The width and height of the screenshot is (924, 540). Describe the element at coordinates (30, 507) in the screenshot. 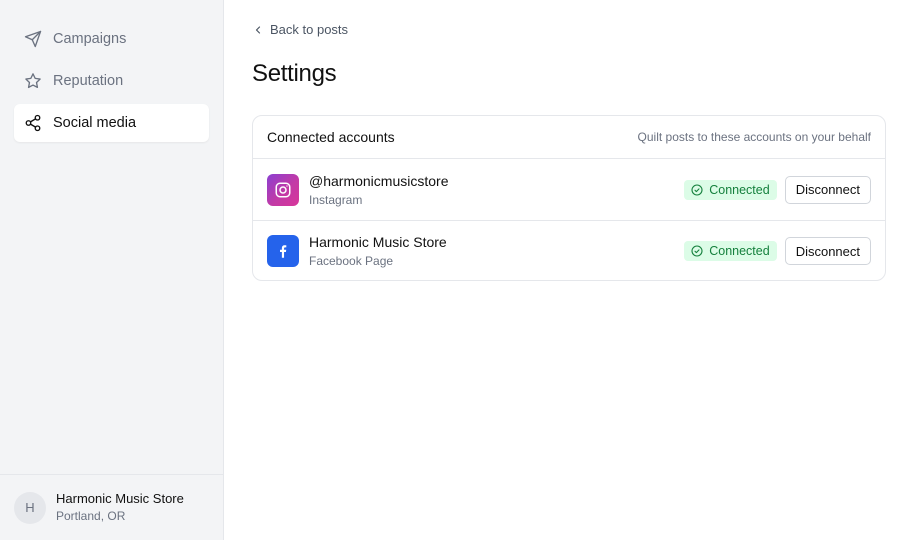

I see `avatar: H` at that location.